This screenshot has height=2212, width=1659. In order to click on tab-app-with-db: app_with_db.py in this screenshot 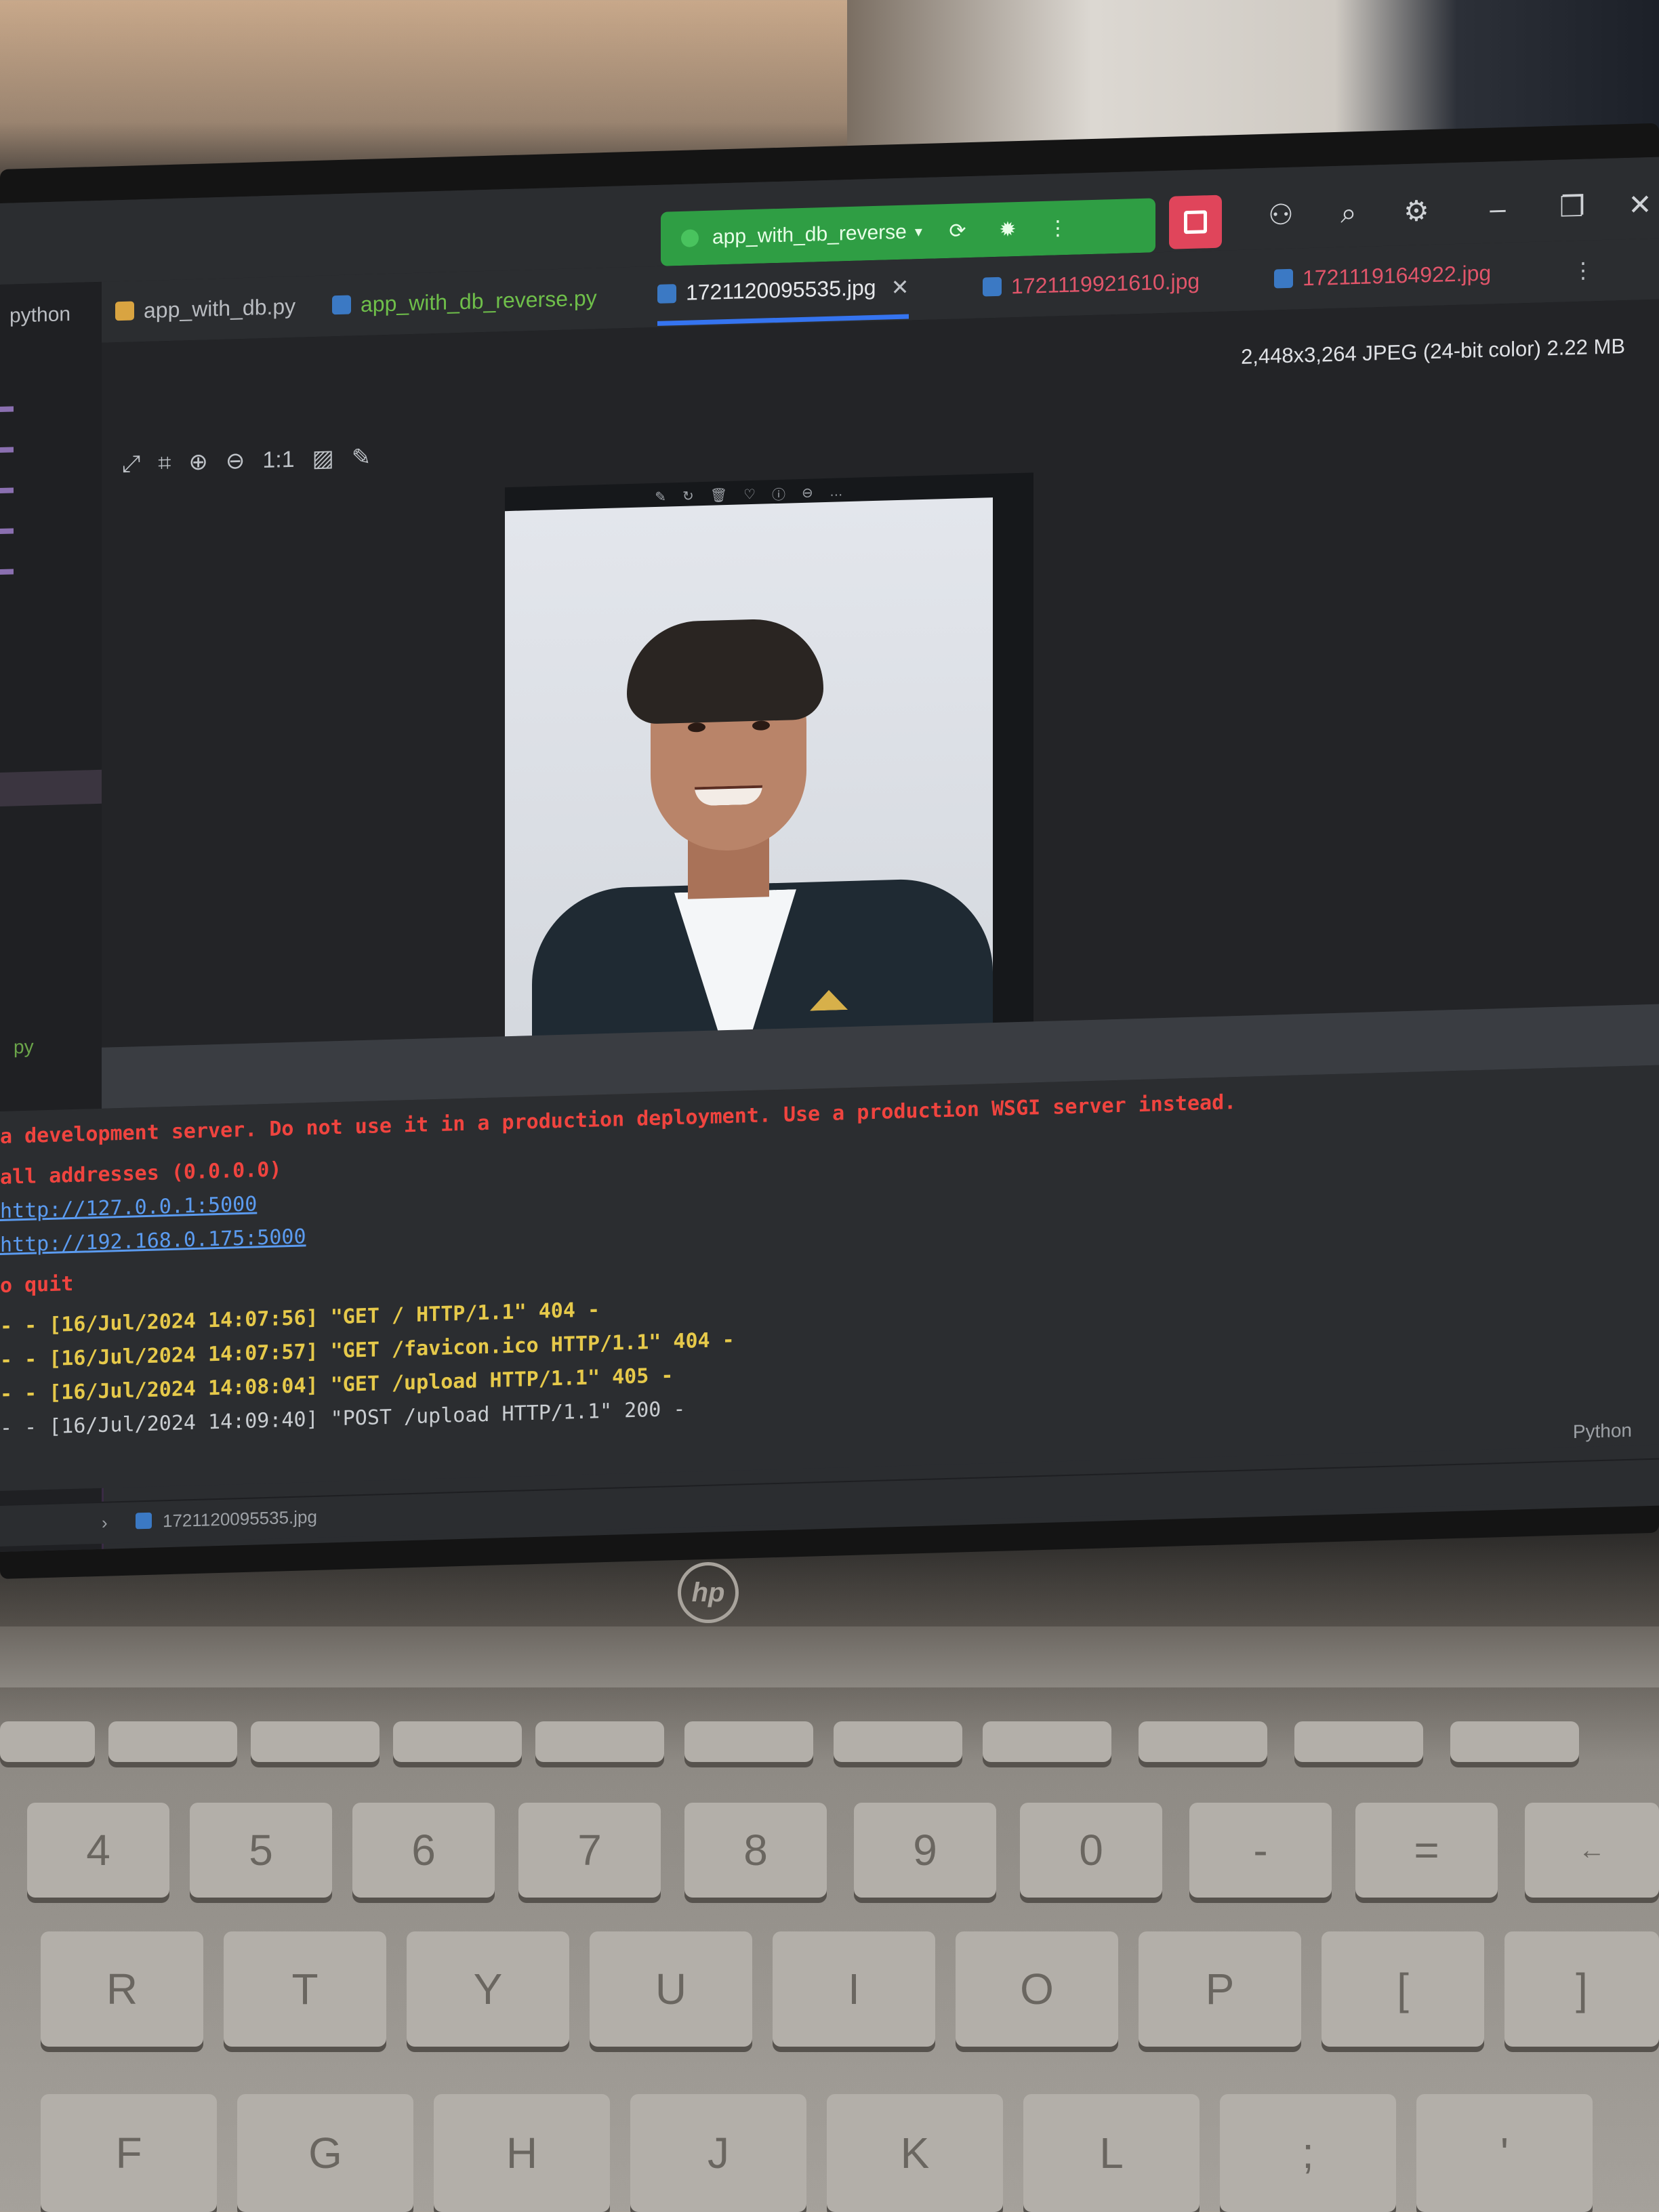, I will do `click(205, 308)`.